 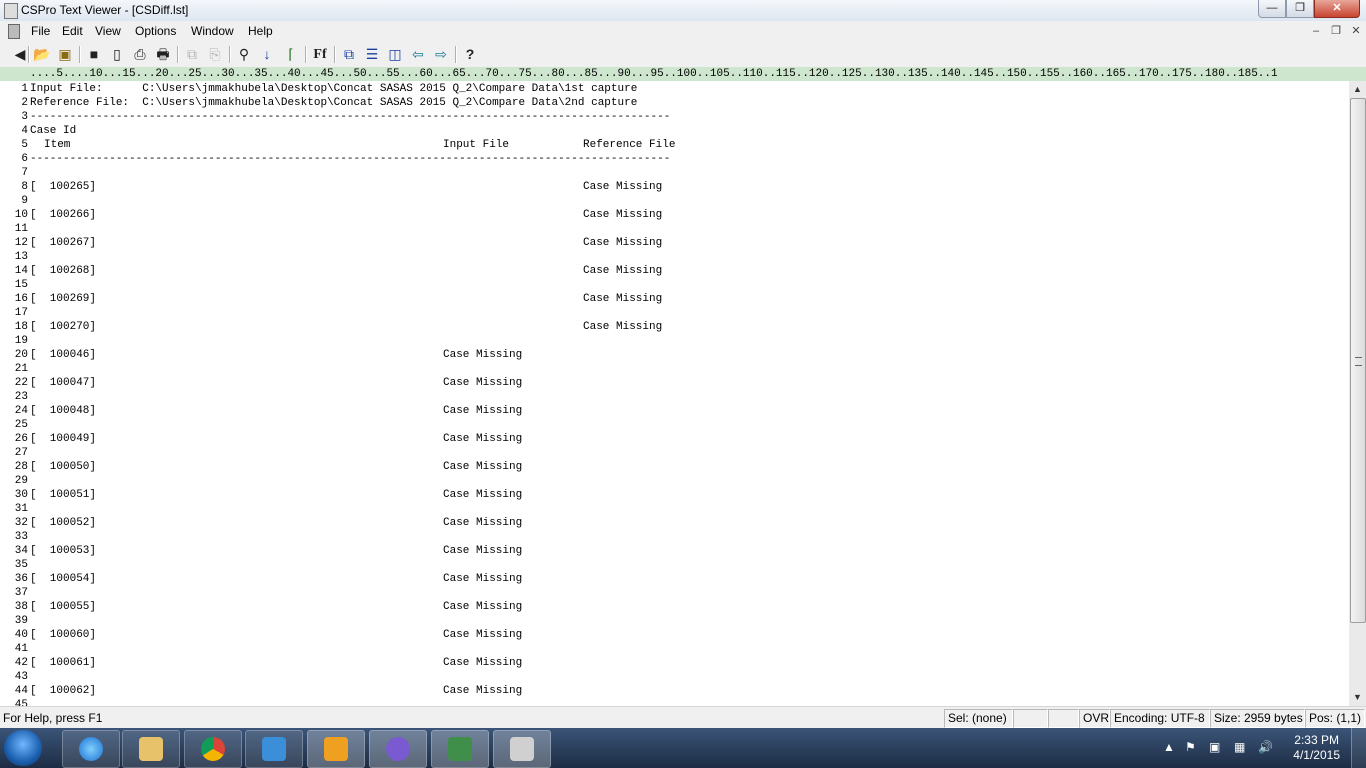 I want to click on print-preview-icon: ⎙, so click(x=140, y=54).